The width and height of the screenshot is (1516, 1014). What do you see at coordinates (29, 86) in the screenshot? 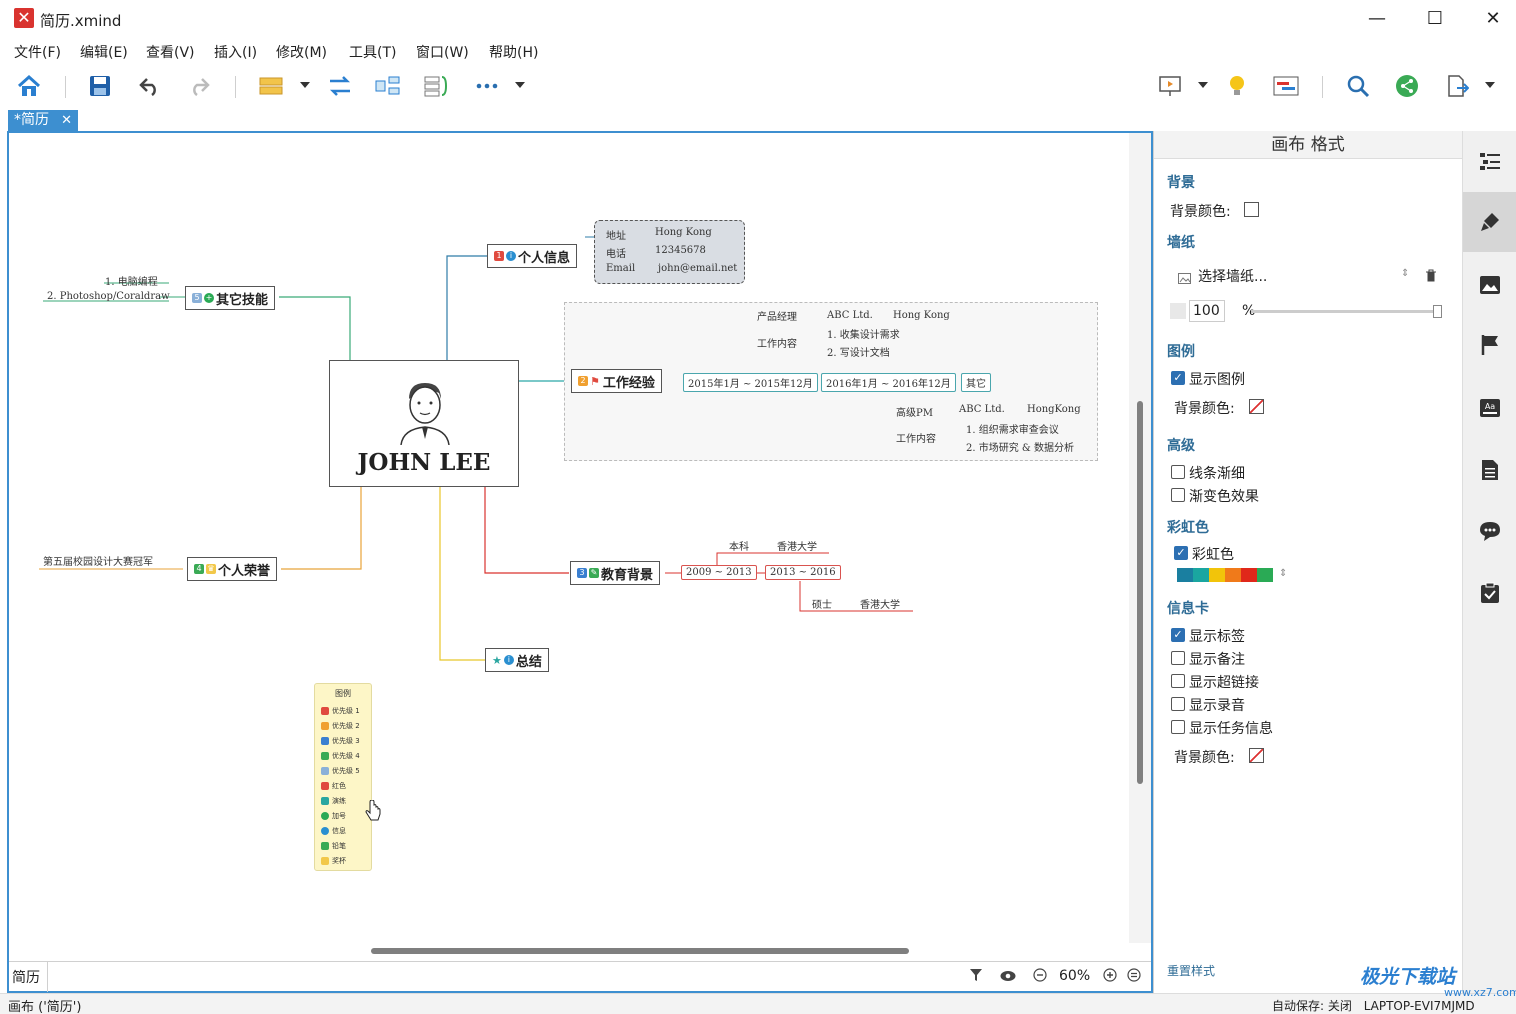
I see `home-icon` at bounding box center [29, 86].